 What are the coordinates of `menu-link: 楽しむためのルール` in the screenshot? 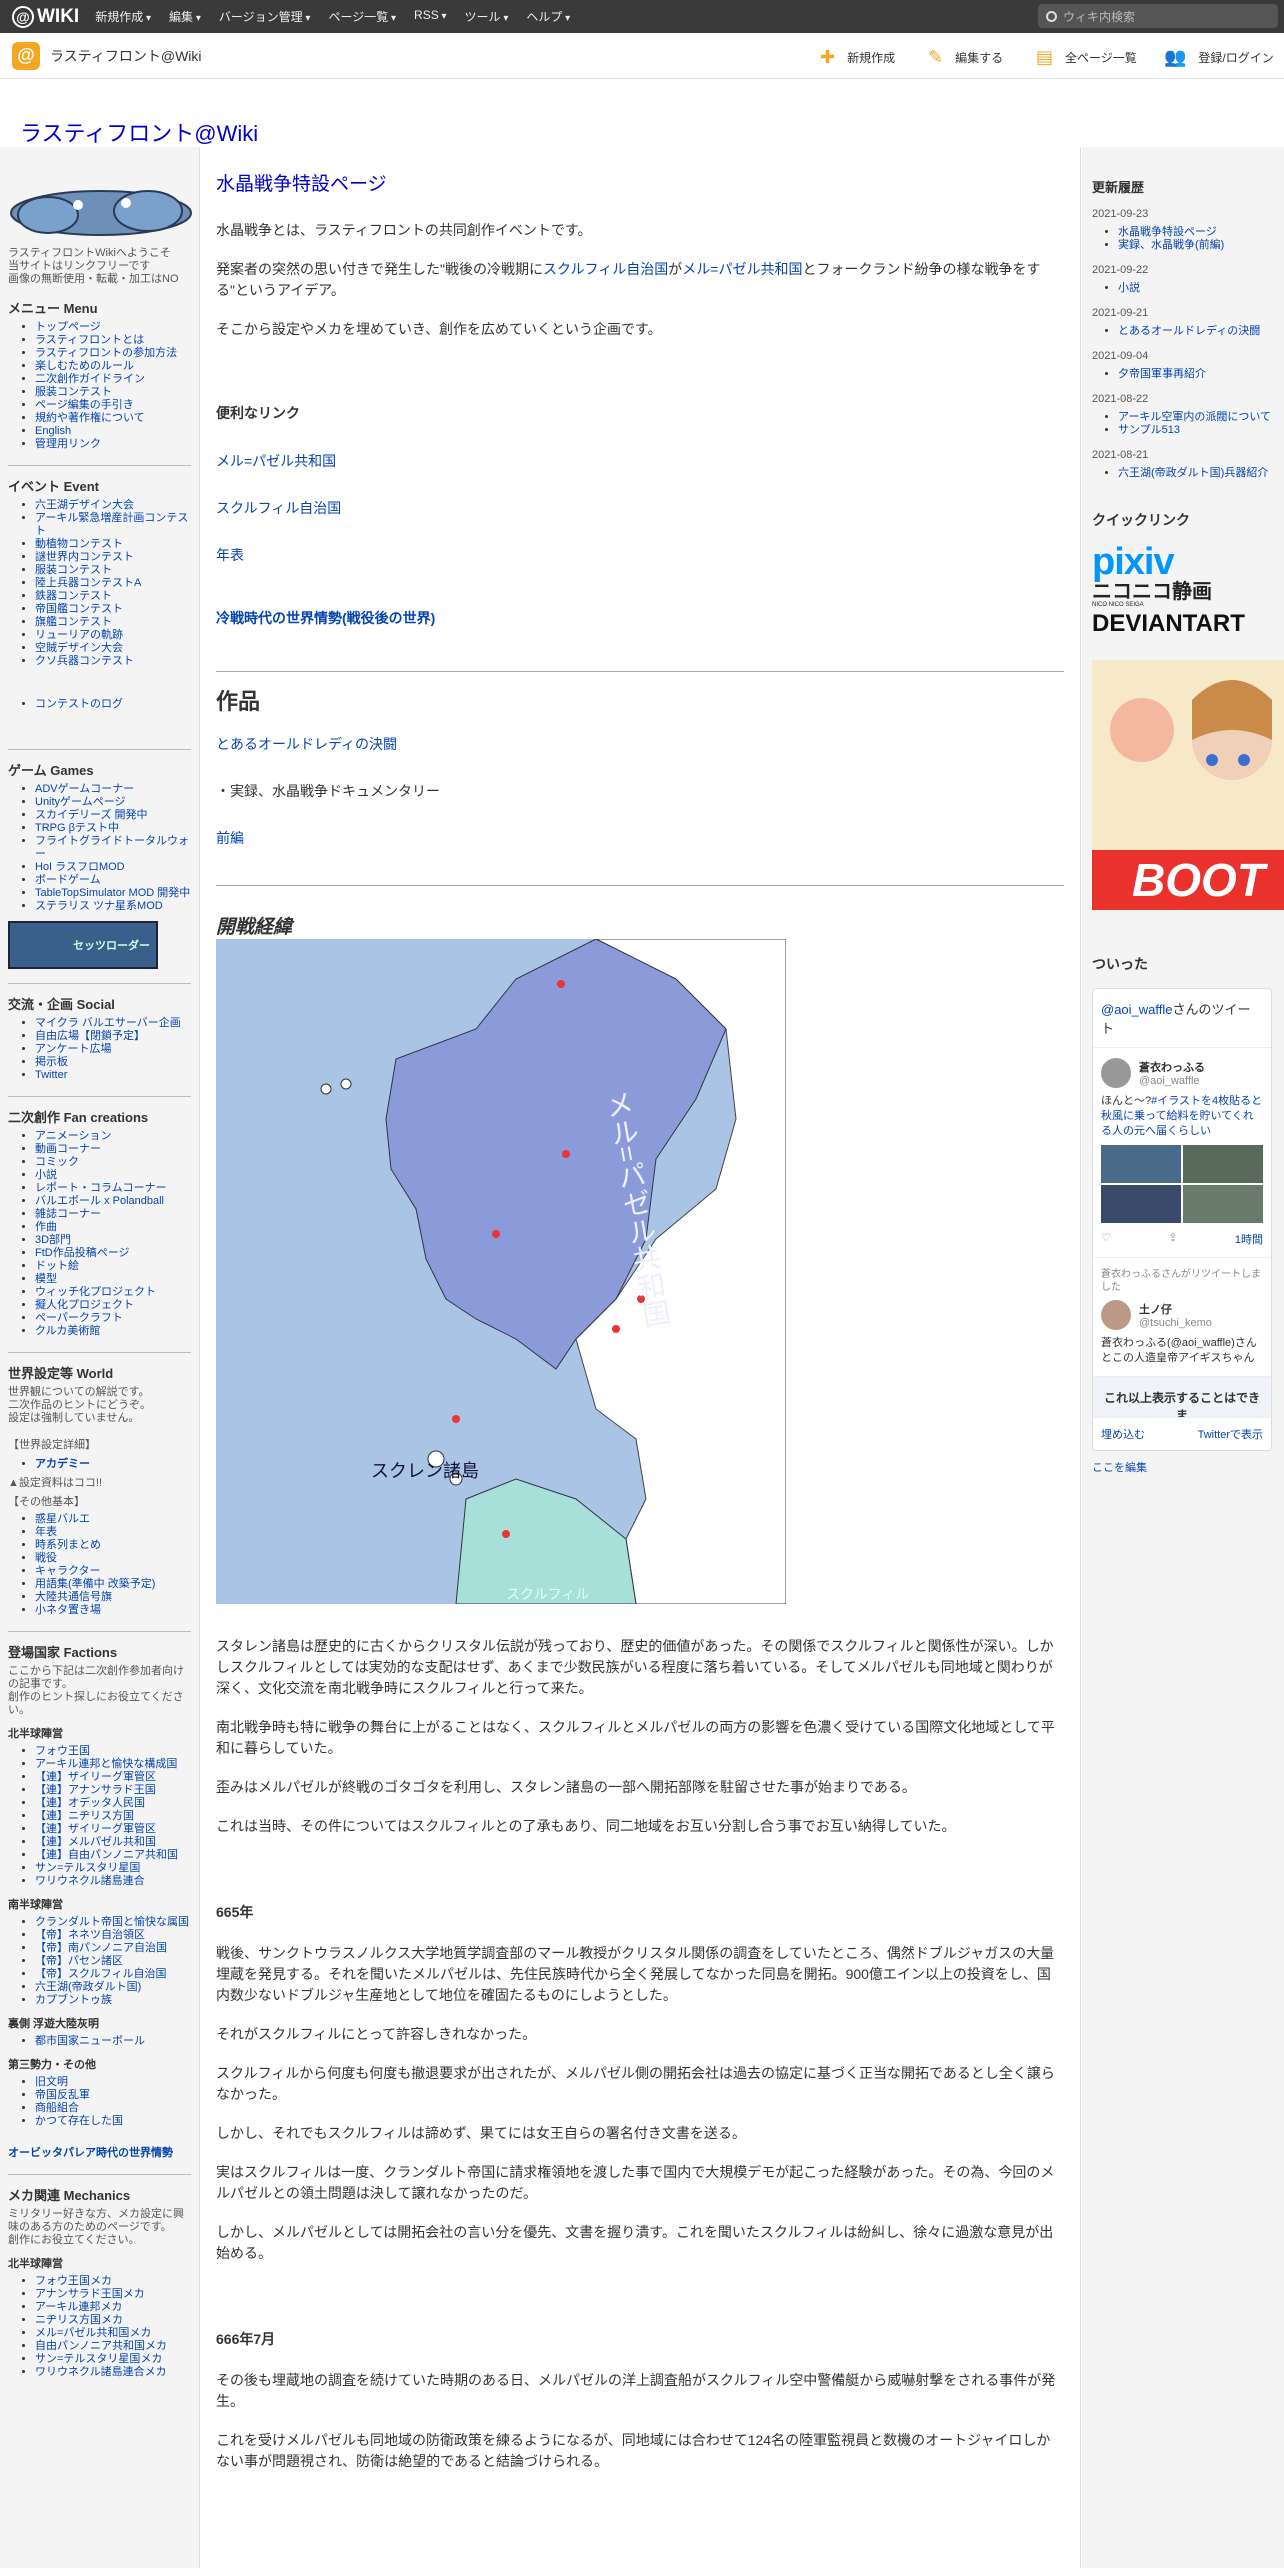 It's located at (84, 366).